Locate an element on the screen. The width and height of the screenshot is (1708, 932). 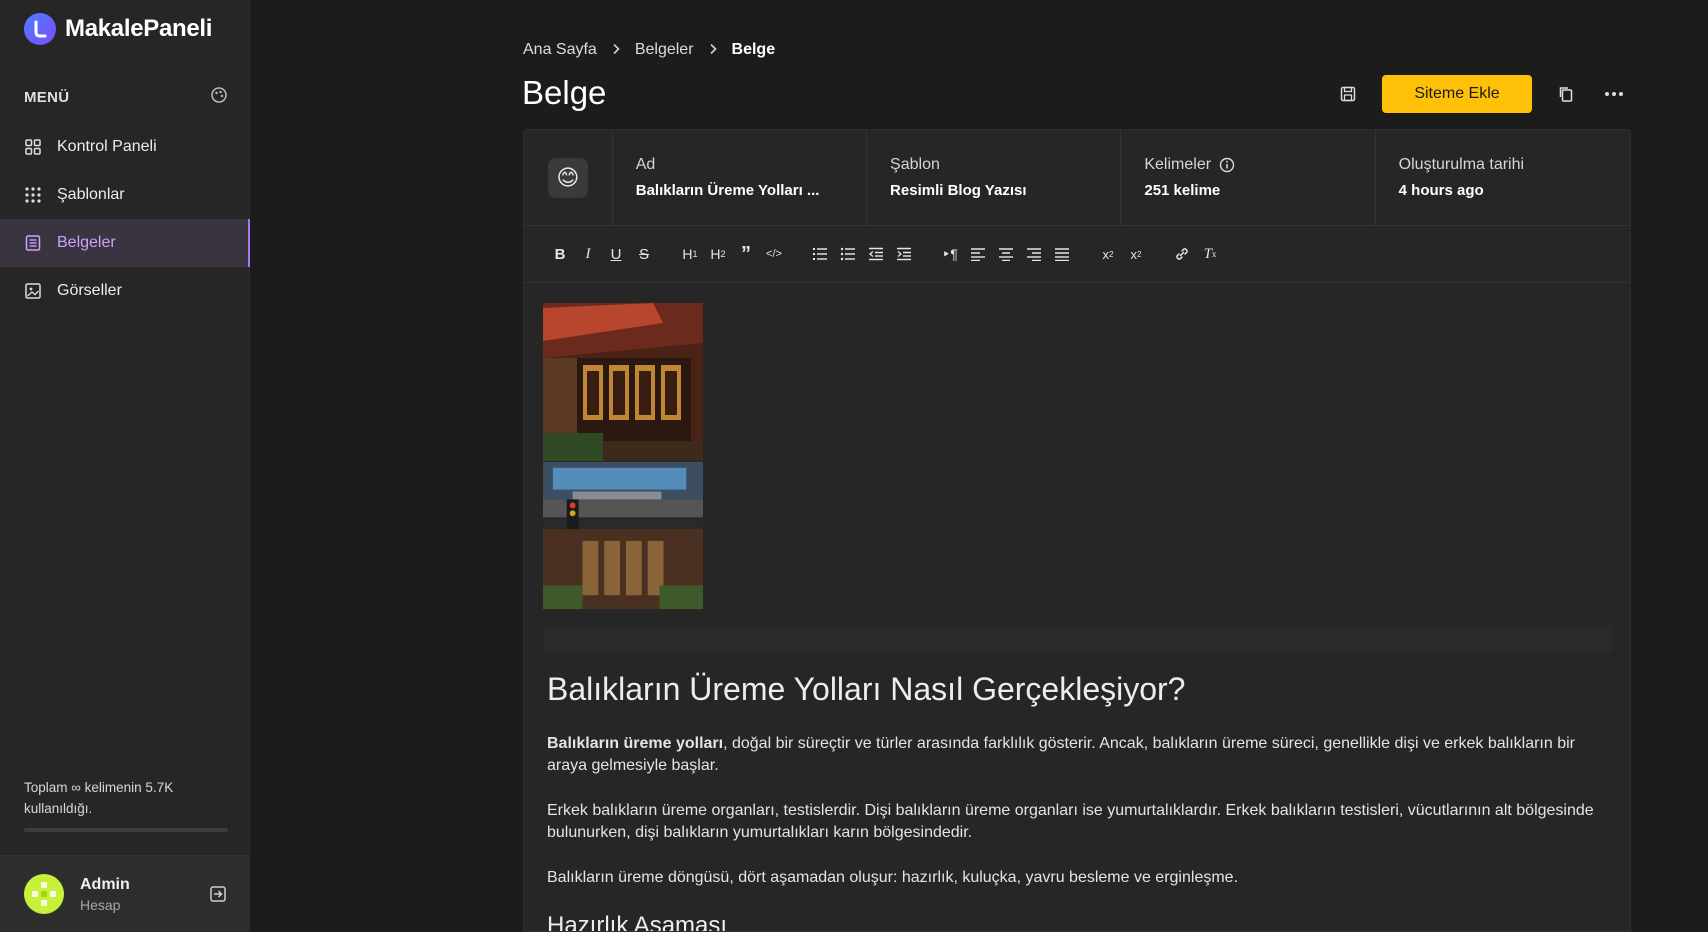
article-bold-text: Balıkların üreme yolları is located at coordinates (635, 743).